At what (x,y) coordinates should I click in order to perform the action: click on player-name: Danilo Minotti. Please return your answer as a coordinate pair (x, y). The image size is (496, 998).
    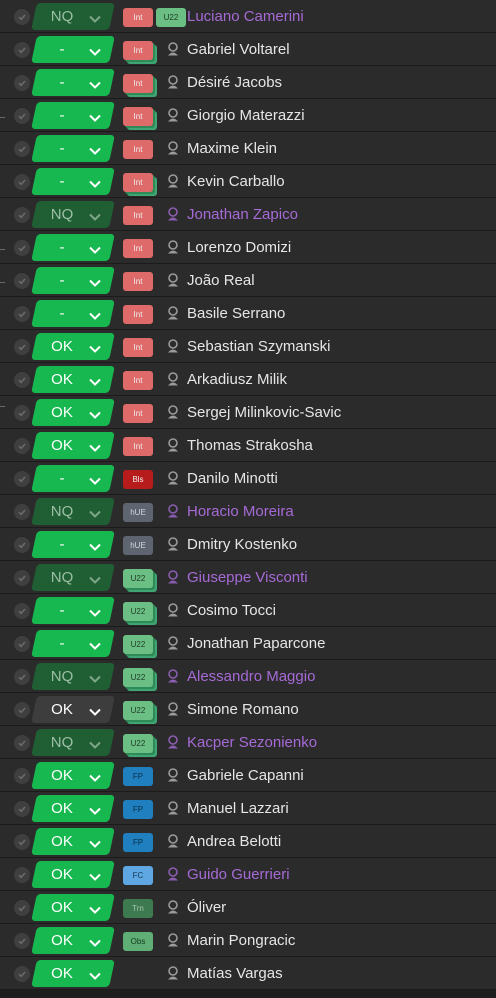
    Looking at the image, I should click on (232, 478).